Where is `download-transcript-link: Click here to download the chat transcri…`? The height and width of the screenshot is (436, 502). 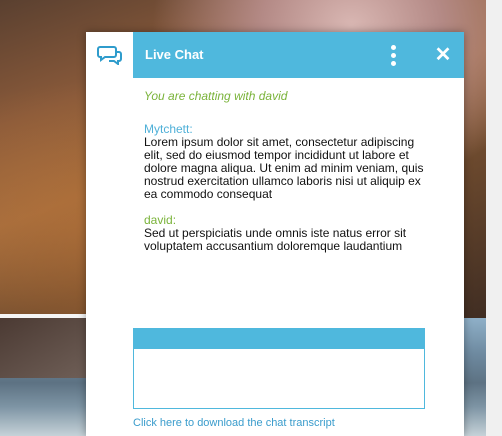 download-transcript-link: Click here to download the chat transcri… is located at coordinates (234, 423).